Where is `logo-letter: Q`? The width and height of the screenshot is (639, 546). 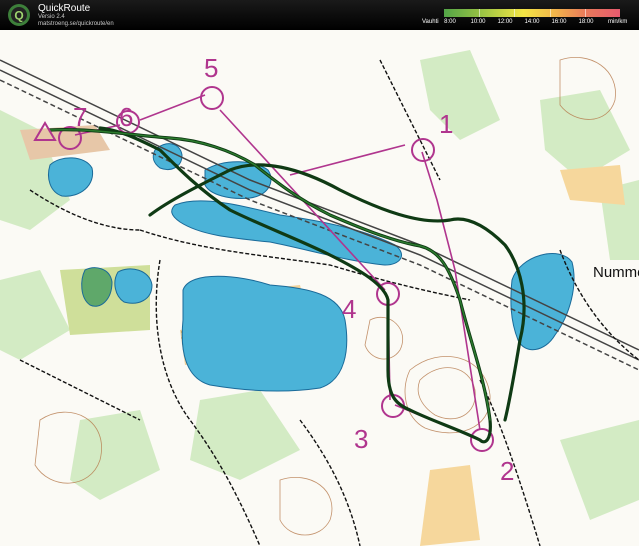 logo-letter: Q is located at coordinates (18, 16).